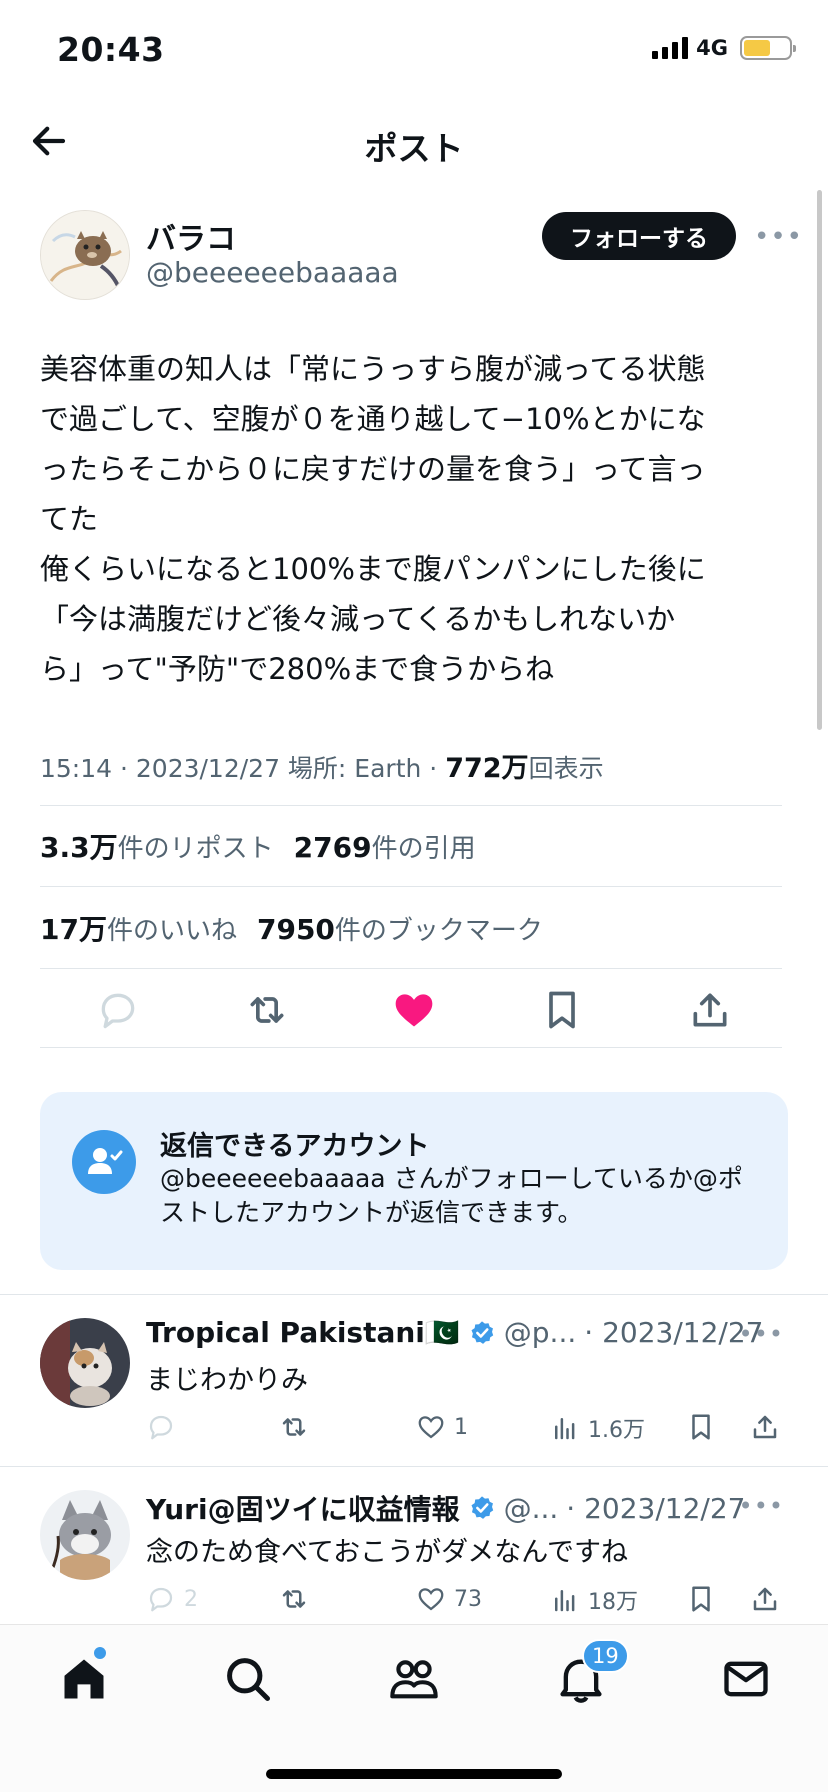 Image resolution: width=828 pixels, height=1792 pixels. I want to click on reply-actions: 2 73 18万, so click(466, 1604).